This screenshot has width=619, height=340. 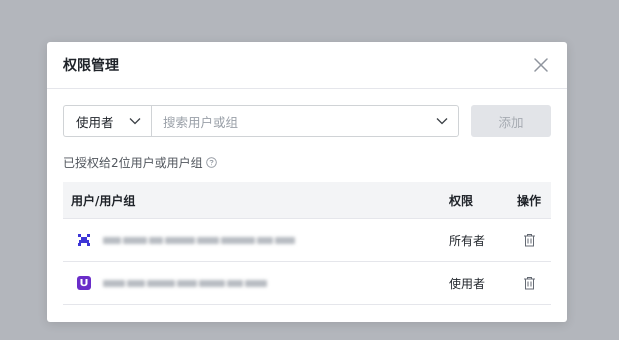 I want to click on table-row: 所有者, so click(x=307, y=240).